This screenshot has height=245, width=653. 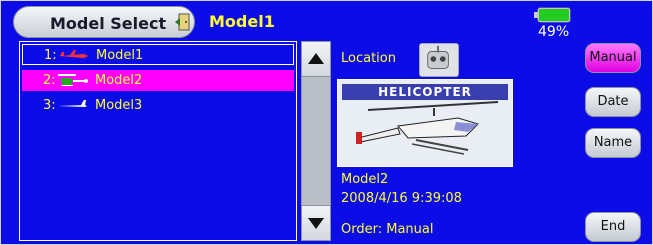 I want to click on list-item: 1: Model1, so click(x=158, y=54).